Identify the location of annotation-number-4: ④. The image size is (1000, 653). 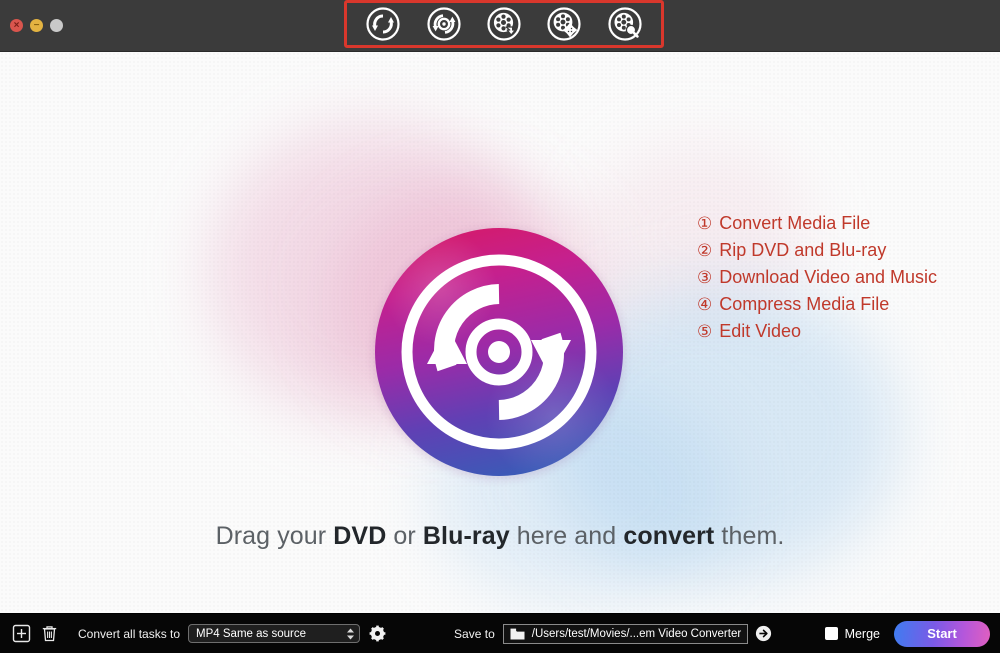
(705, 305).